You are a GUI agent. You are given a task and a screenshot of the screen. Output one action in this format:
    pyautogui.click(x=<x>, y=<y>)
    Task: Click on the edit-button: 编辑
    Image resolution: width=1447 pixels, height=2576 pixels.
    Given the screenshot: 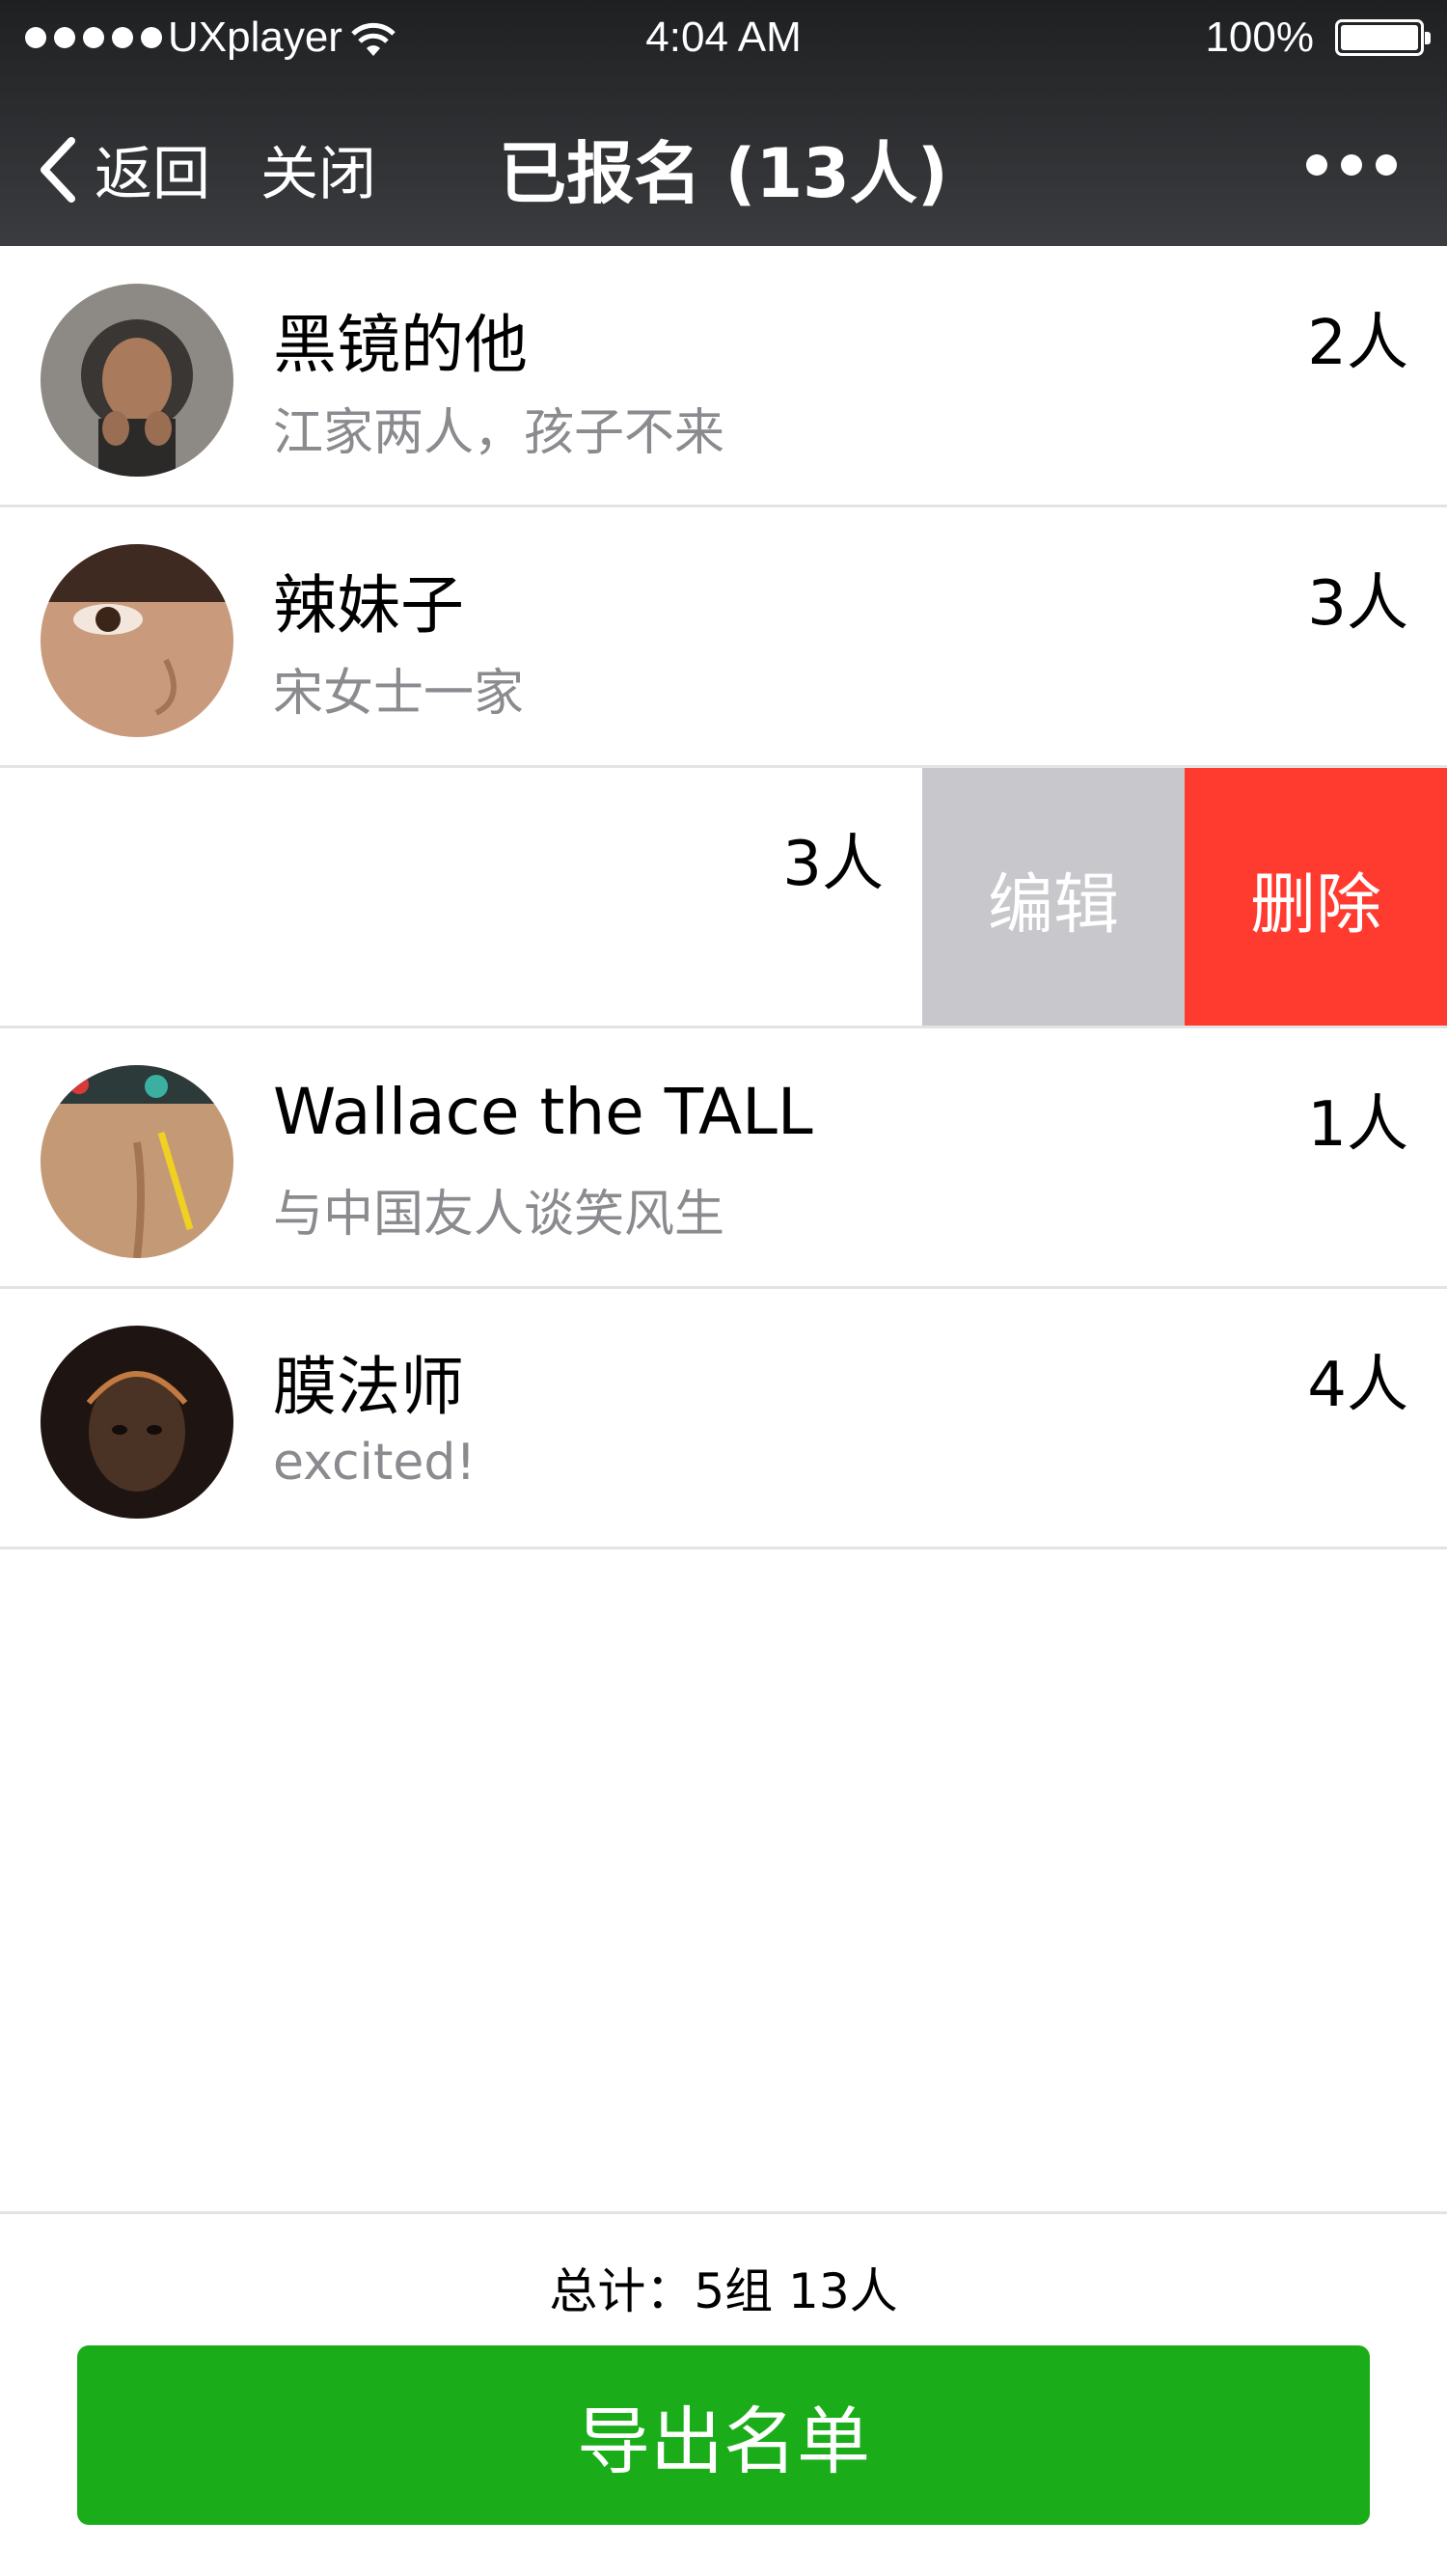 What is the action you would take?
    pyautogui.click(x=1053, y=897)
    